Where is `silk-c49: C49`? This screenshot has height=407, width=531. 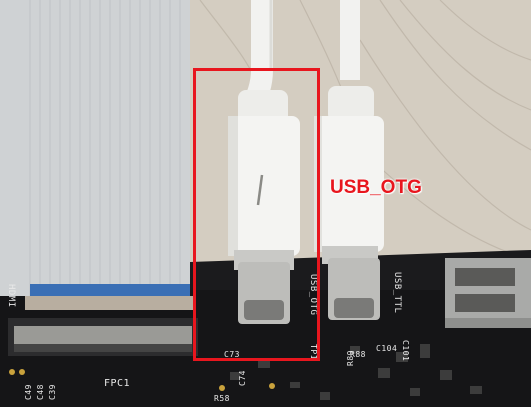
silk-c49: C49 is located at coordinates (28, 392).